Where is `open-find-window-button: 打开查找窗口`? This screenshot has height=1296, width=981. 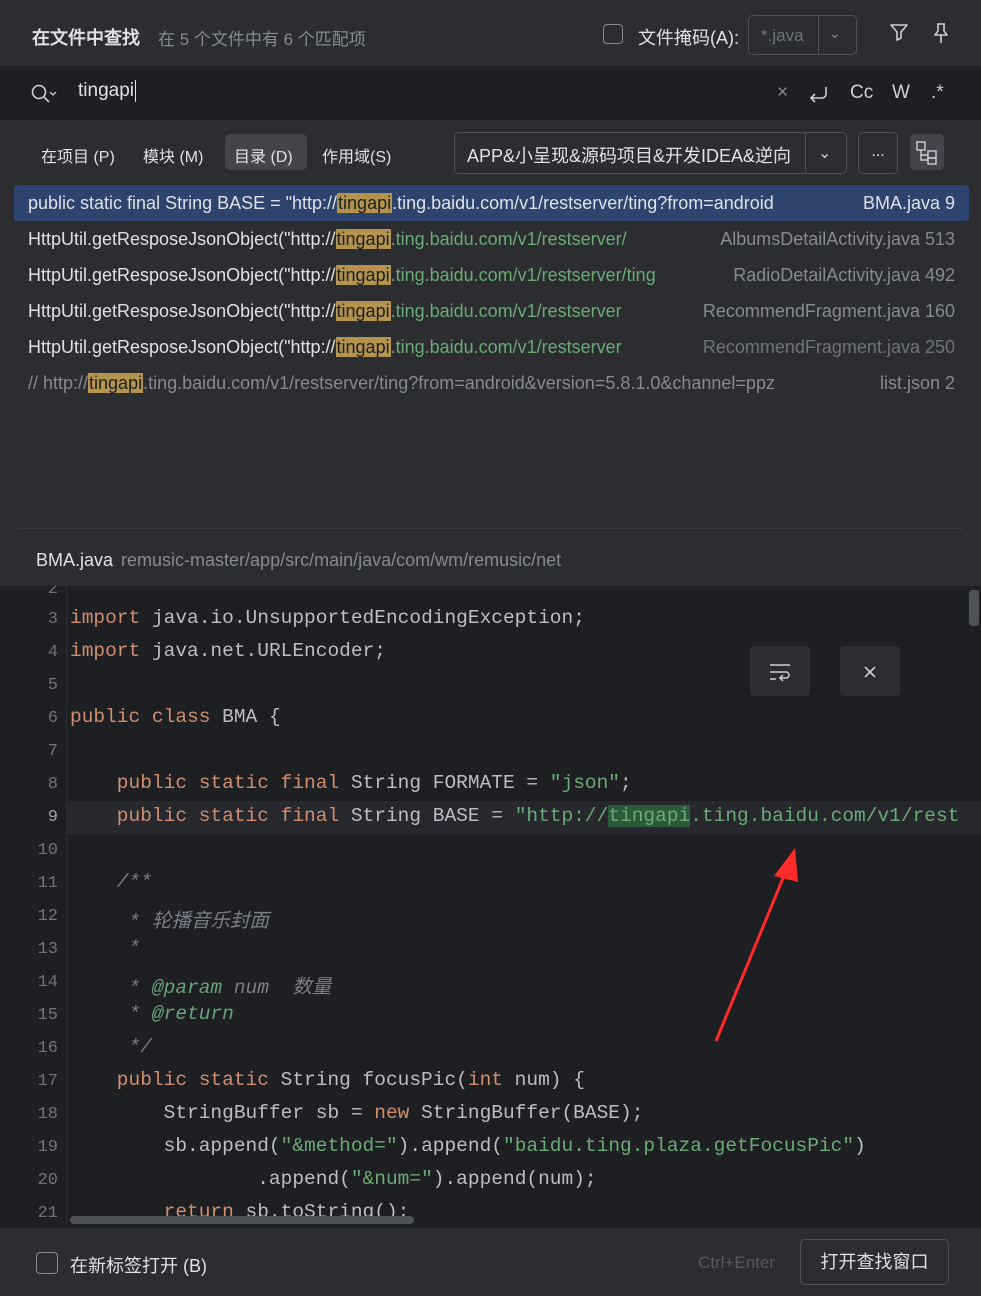
open-find-window-button: 打开查找窗口 is located at coordinates (874, 1262).